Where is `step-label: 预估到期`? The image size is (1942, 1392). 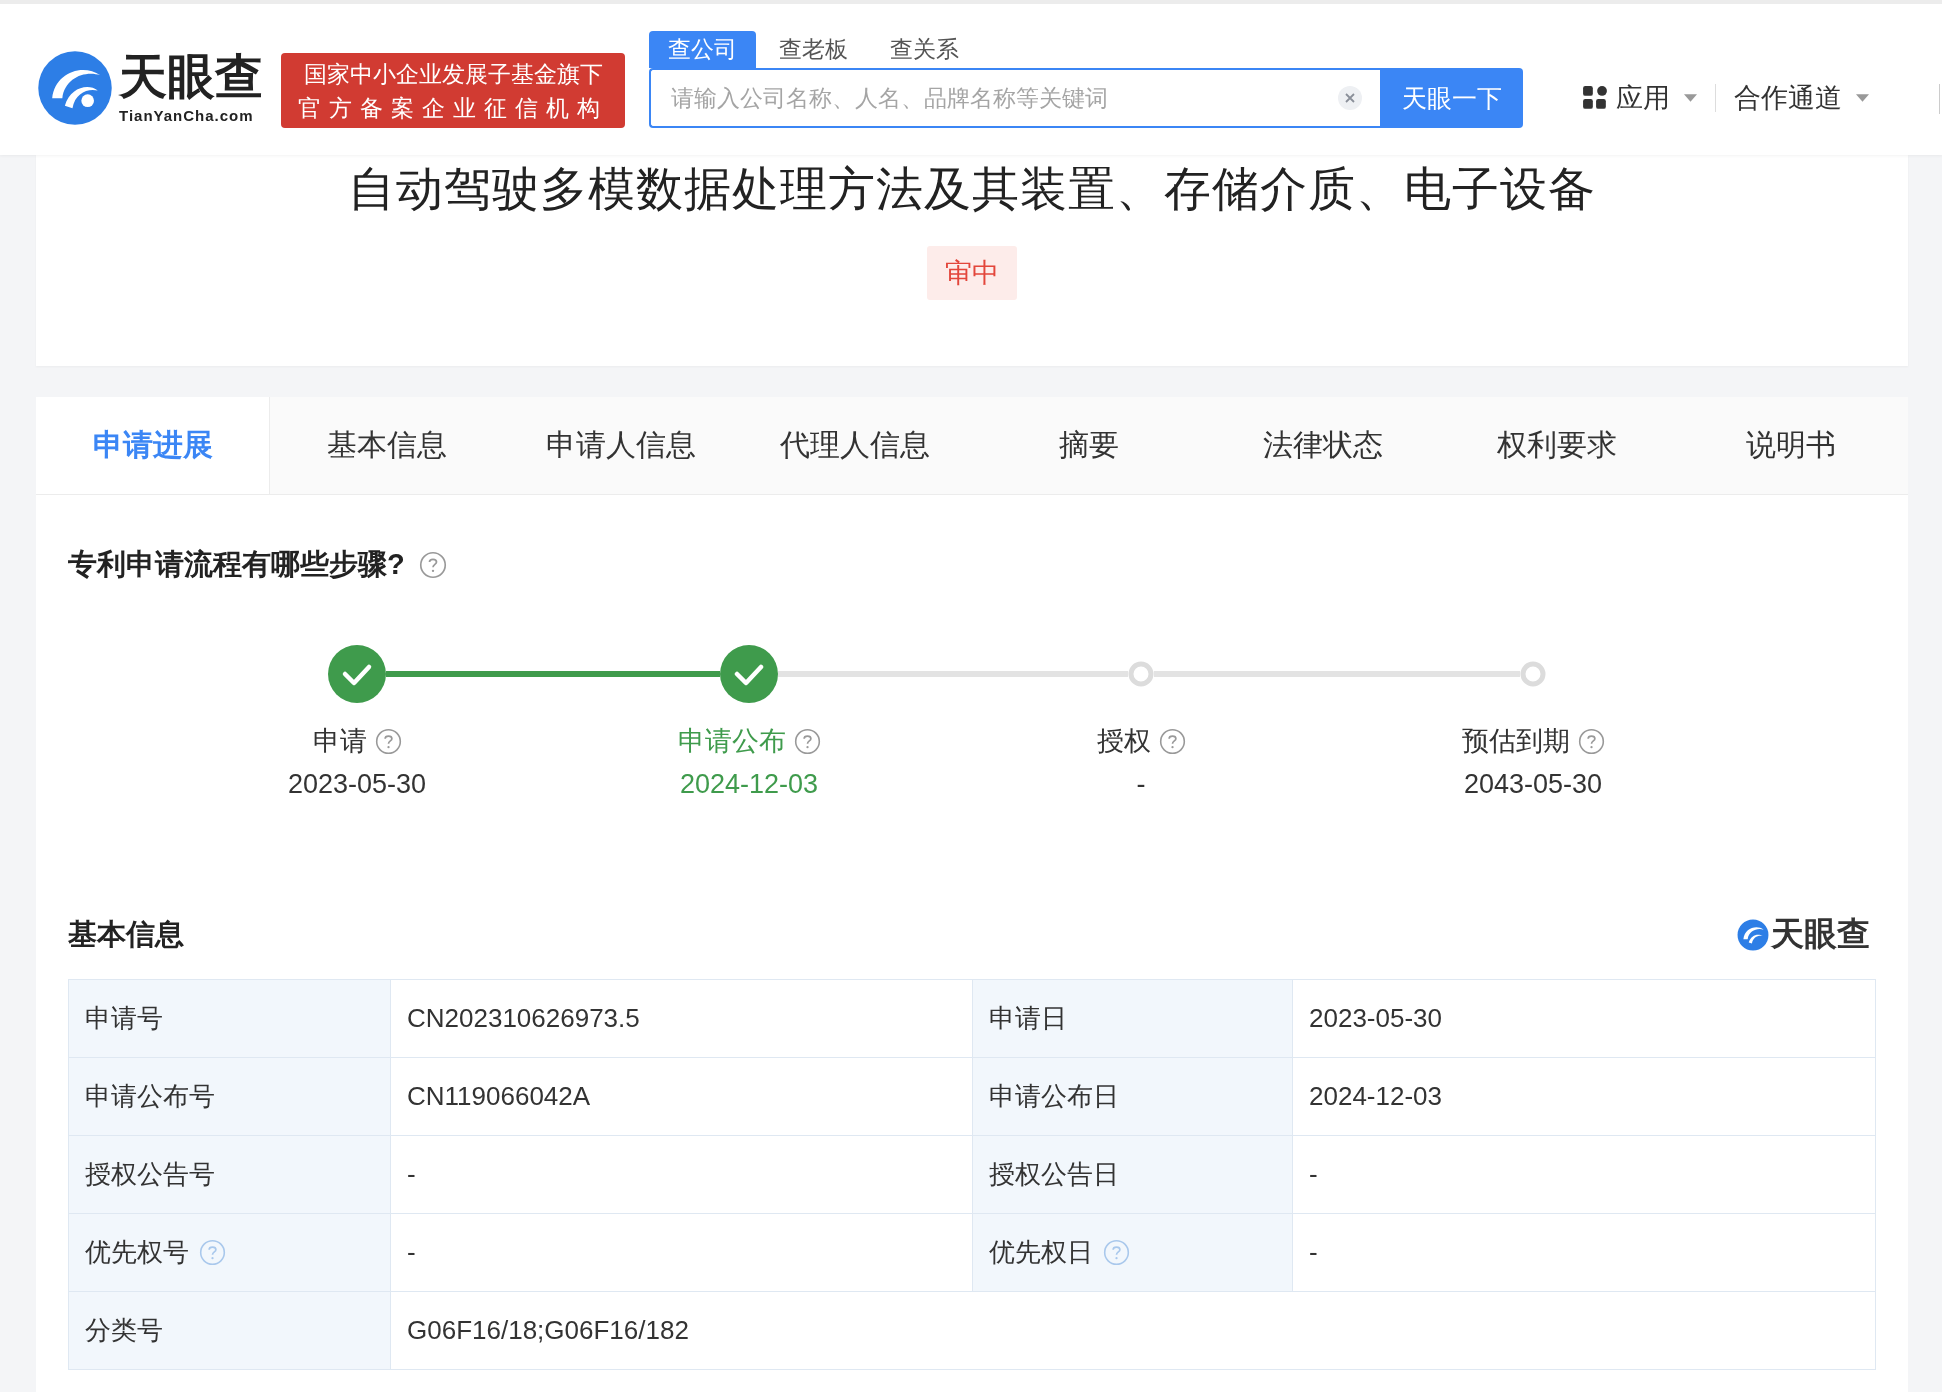
step-label: 预估到期 is located at coordinates (1515, 741).